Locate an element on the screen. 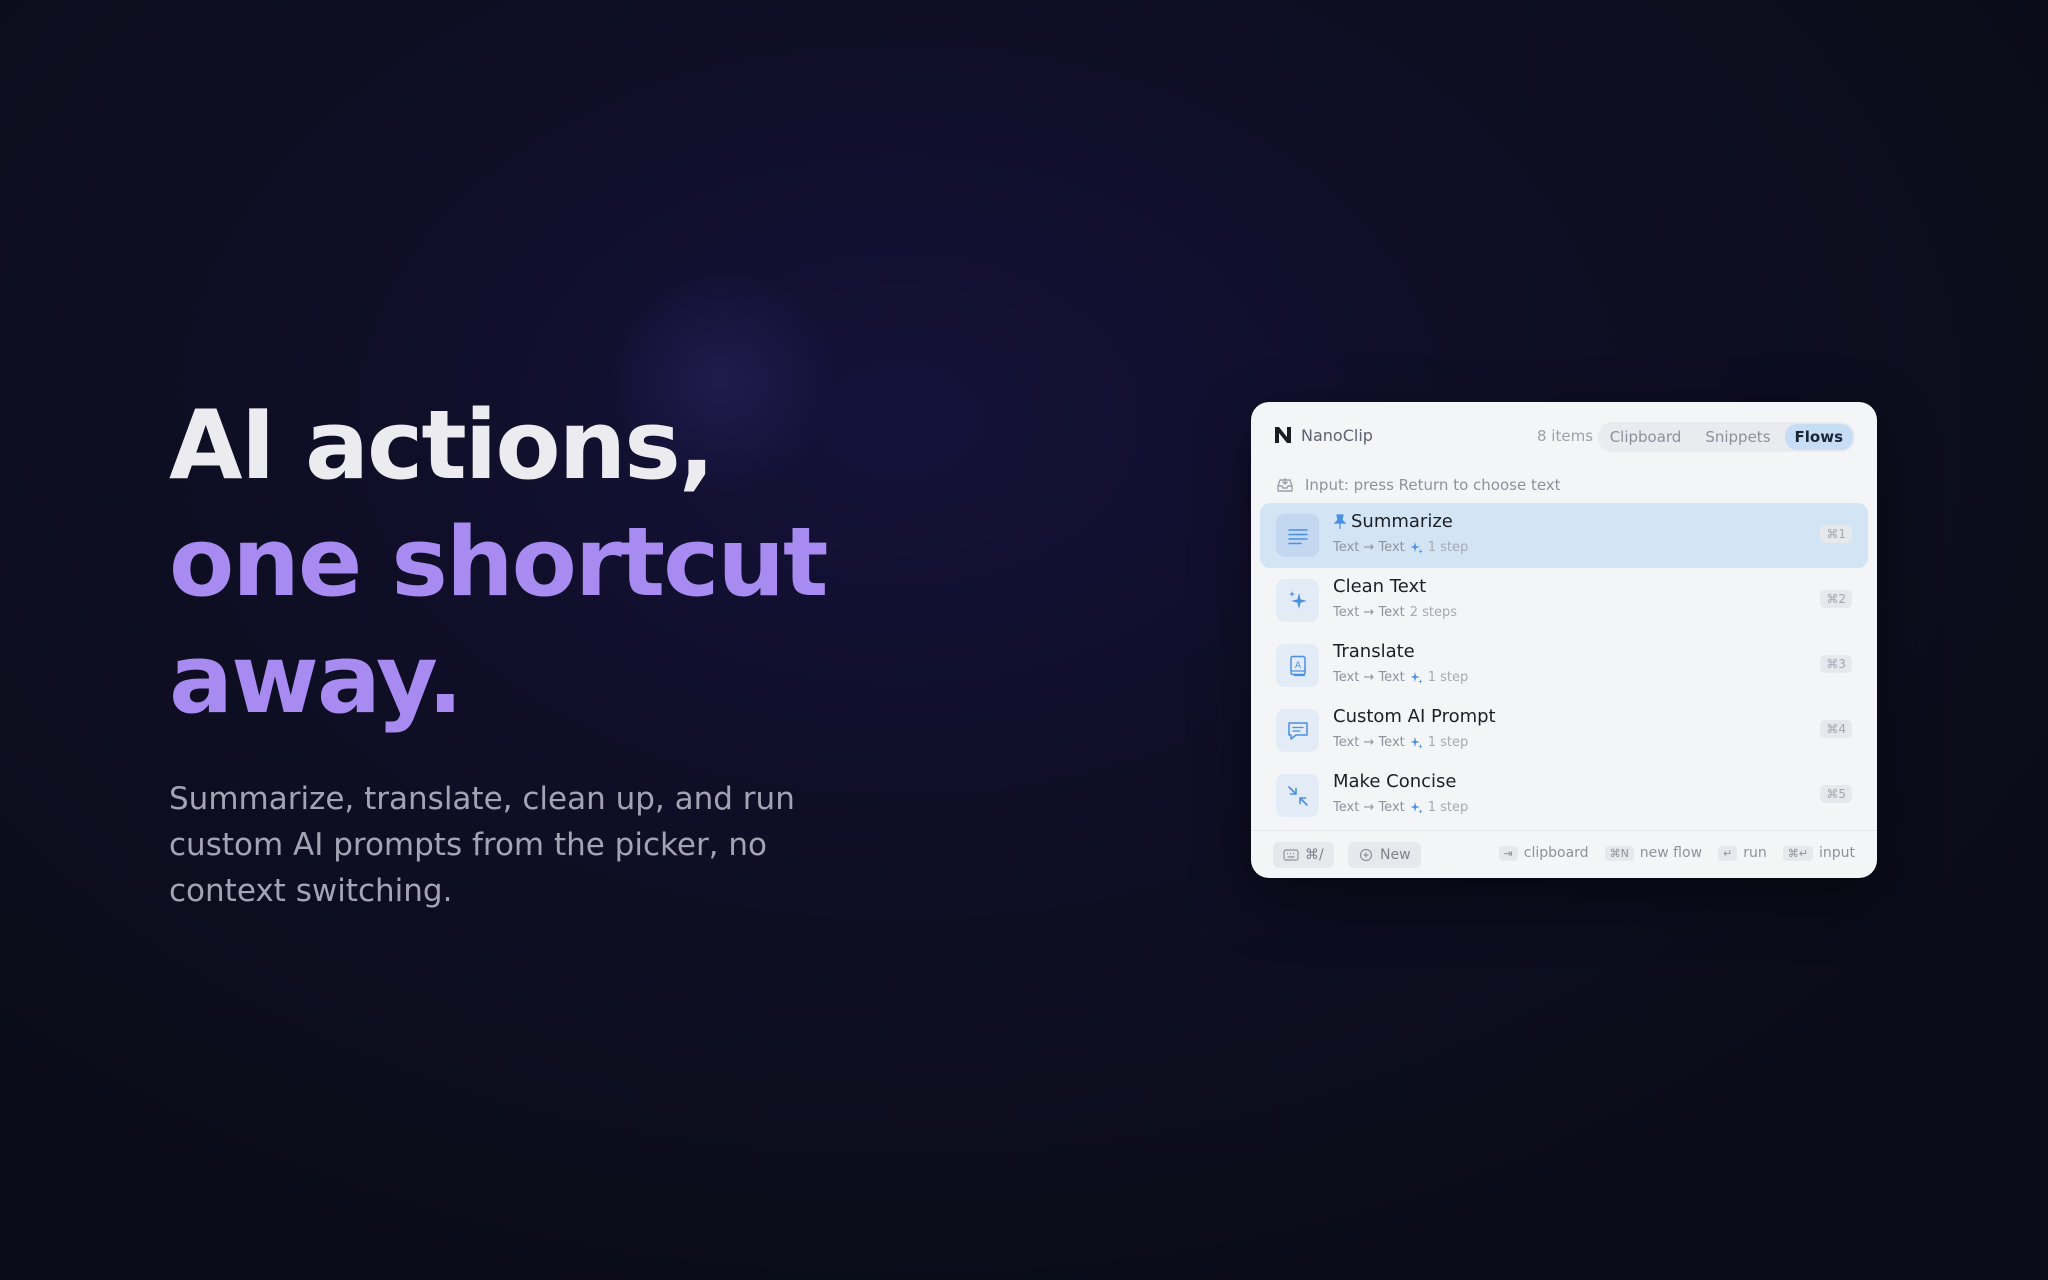  arrows-compress-icon is located at coordinates (1297, 795).